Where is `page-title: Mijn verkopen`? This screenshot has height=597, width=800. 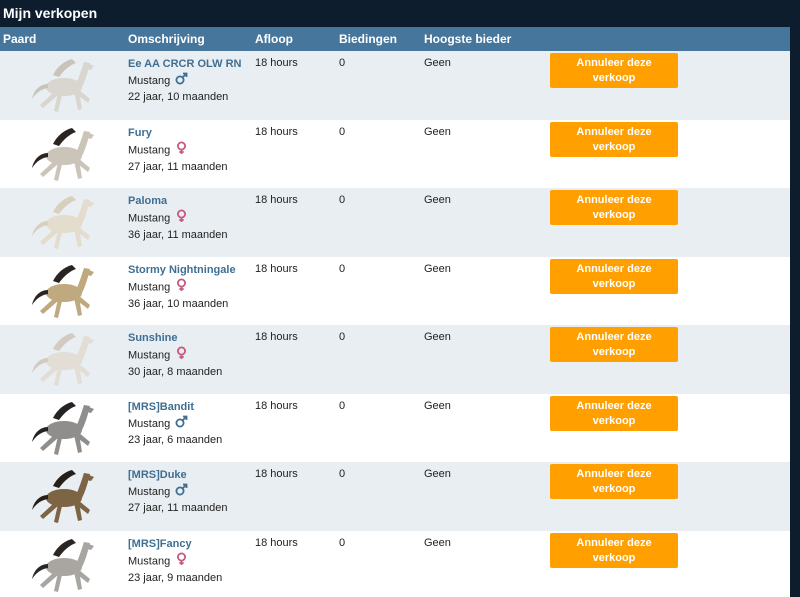
page-title: Mijn verkopen is located at coordinates (395, 13).